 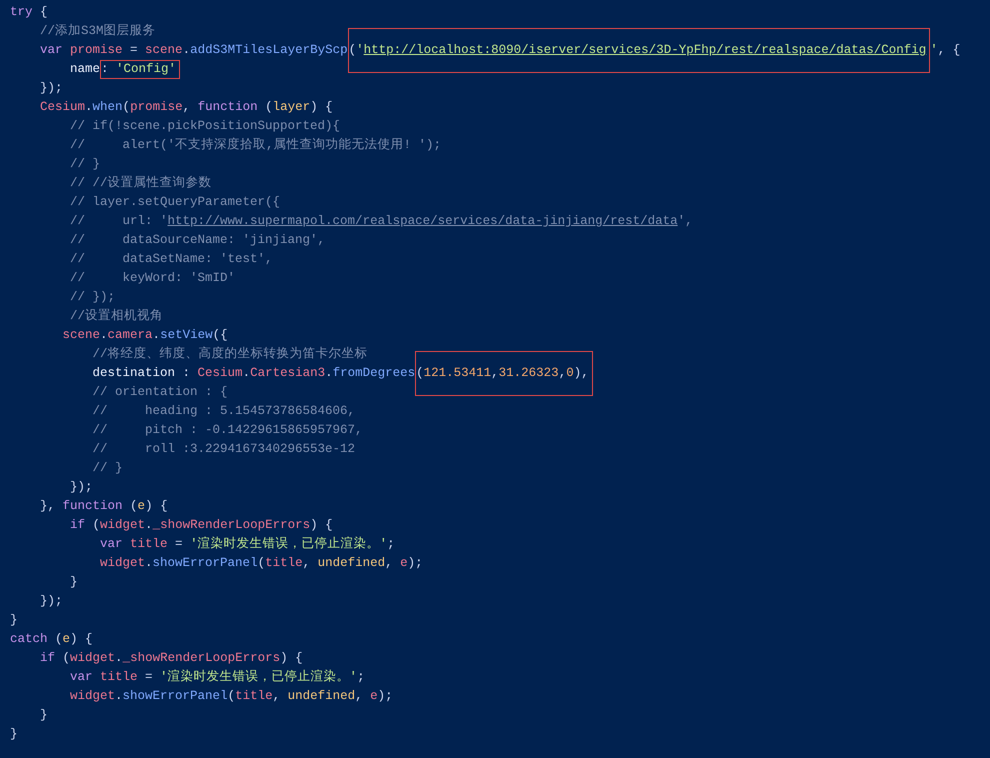 I want to click on code-token: //添加S3M图层服务, so click(x=97, y=31).